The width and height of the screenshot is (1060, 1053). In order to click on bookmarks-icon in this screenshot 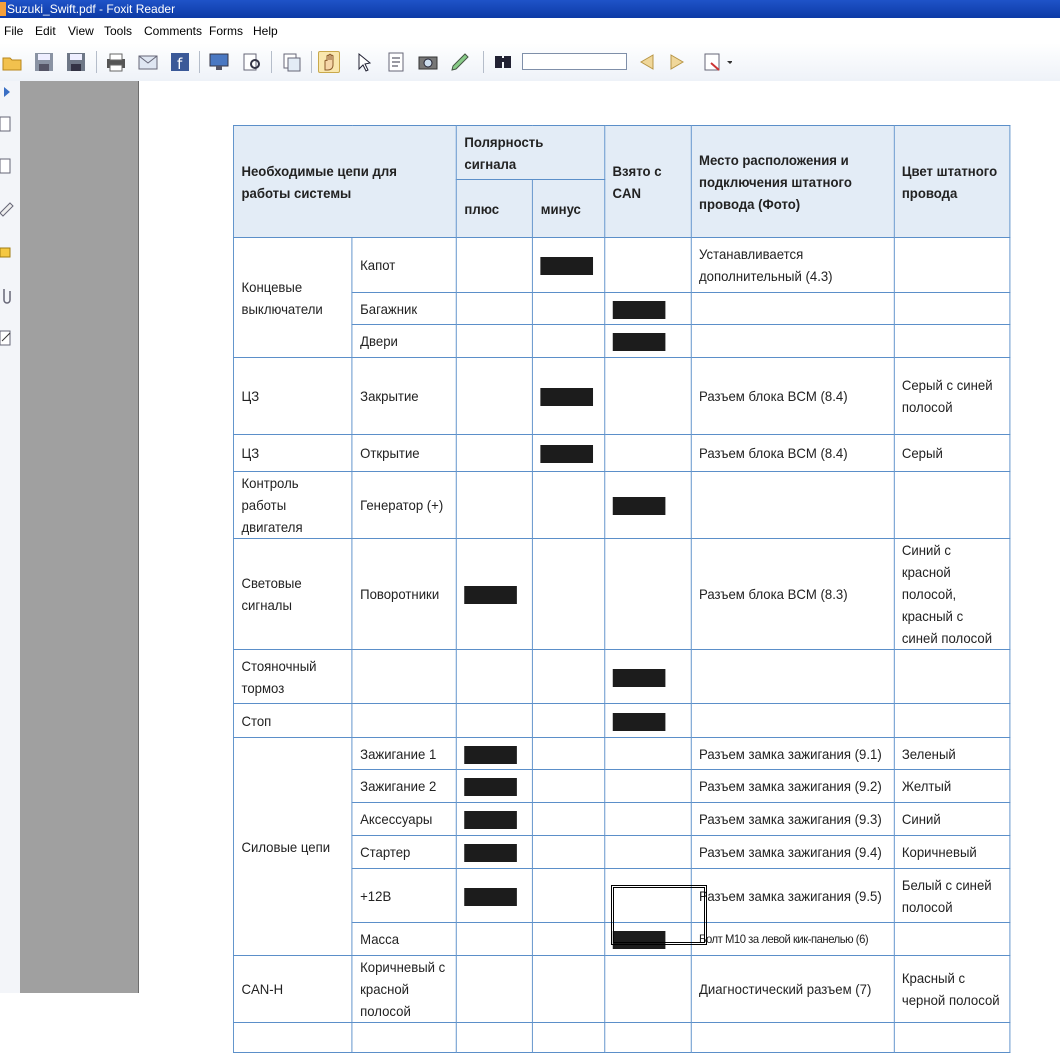, I will do `click(7, 124)`.